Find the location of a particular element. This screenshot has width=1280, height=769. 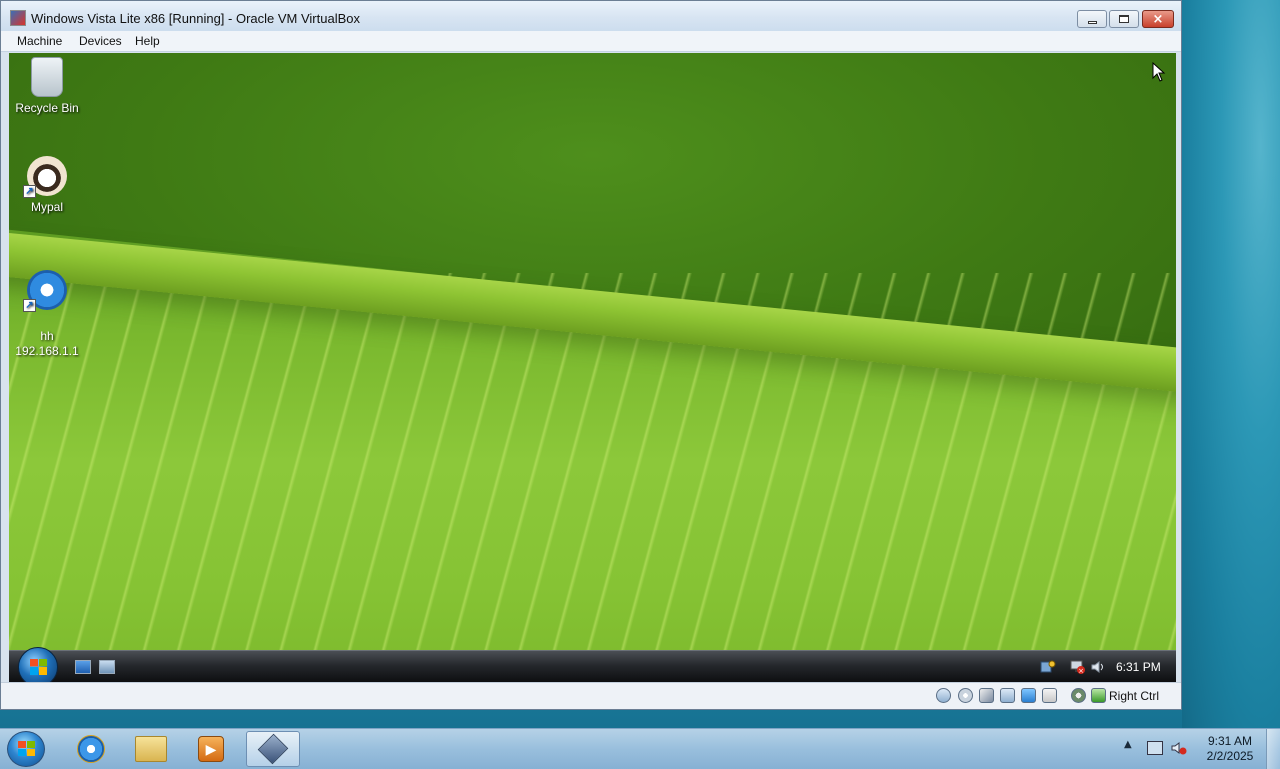

mypal-raccoon-icon: ↗ is located at coordinates (45, 177).